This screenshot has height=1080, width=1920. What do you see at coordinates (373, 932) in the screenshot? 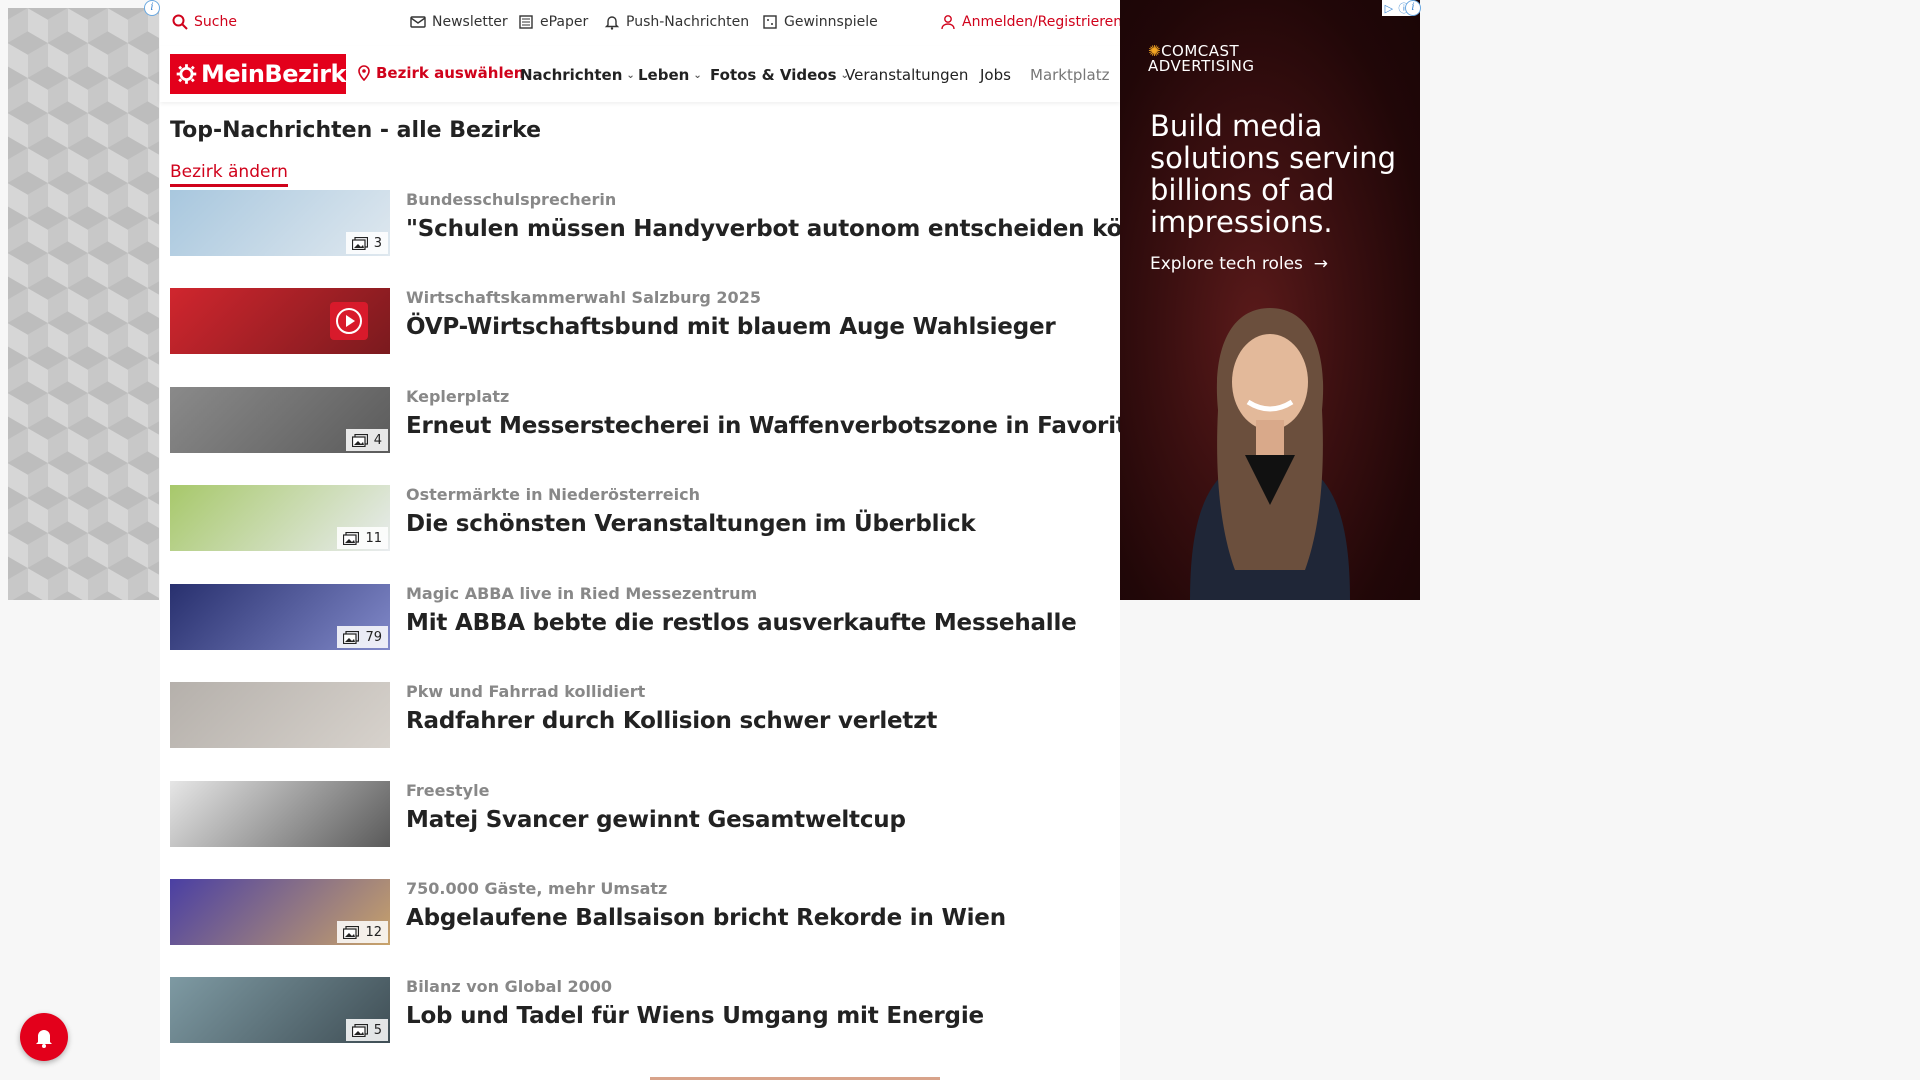
I see `gallery-count: 12` at bounding box center [373, 932].